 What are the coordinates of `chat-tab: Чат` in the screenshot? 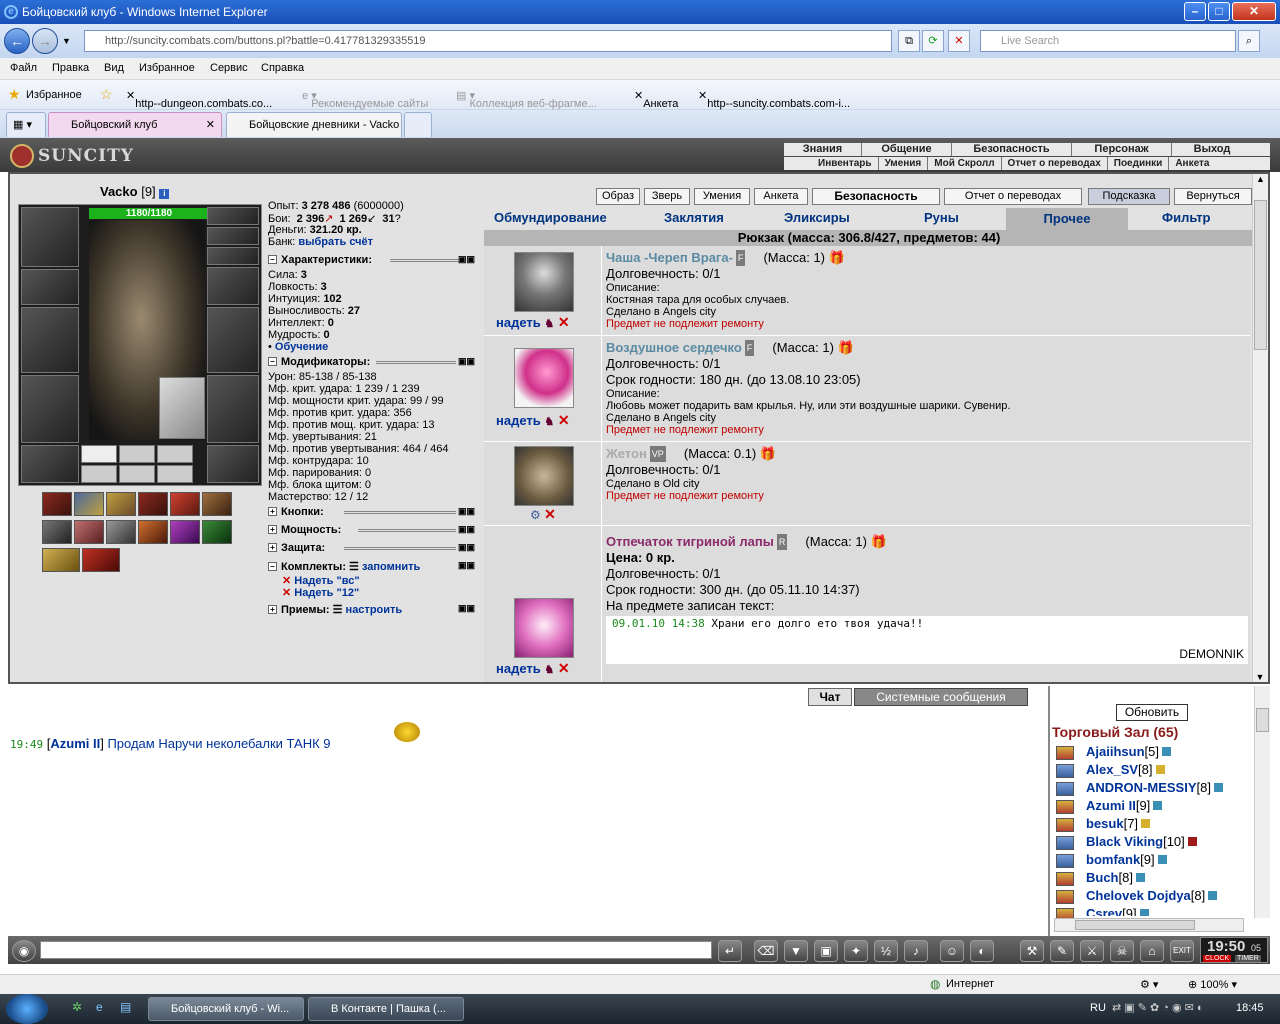 It's located at (830, 697).